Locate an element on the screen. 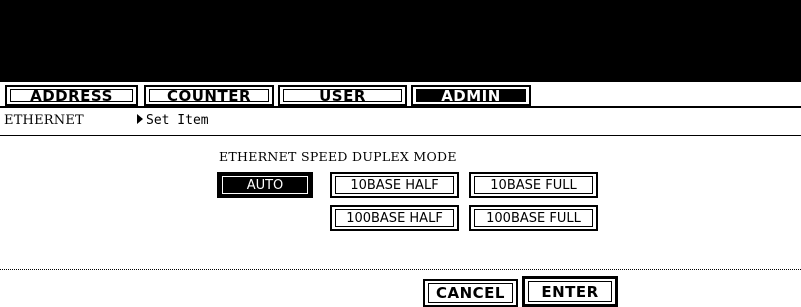 This screenshot has width=801, height=307. tab-label: ADDRESS is located at coordinates (71, 95).